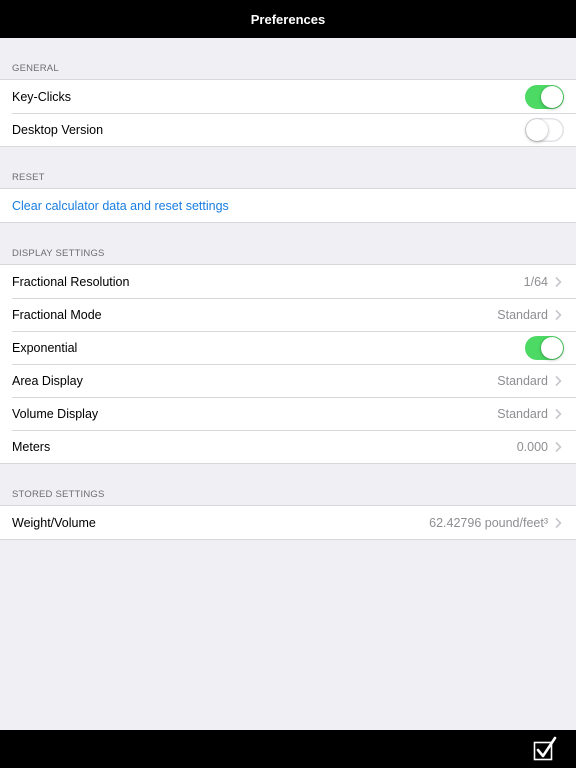 This screenshot has width=576, height=768. What do you see at coordinates (288, 380) in the screenshot?
I see `row-area-display: Area Display Standard` at bounding box center [288, 380].